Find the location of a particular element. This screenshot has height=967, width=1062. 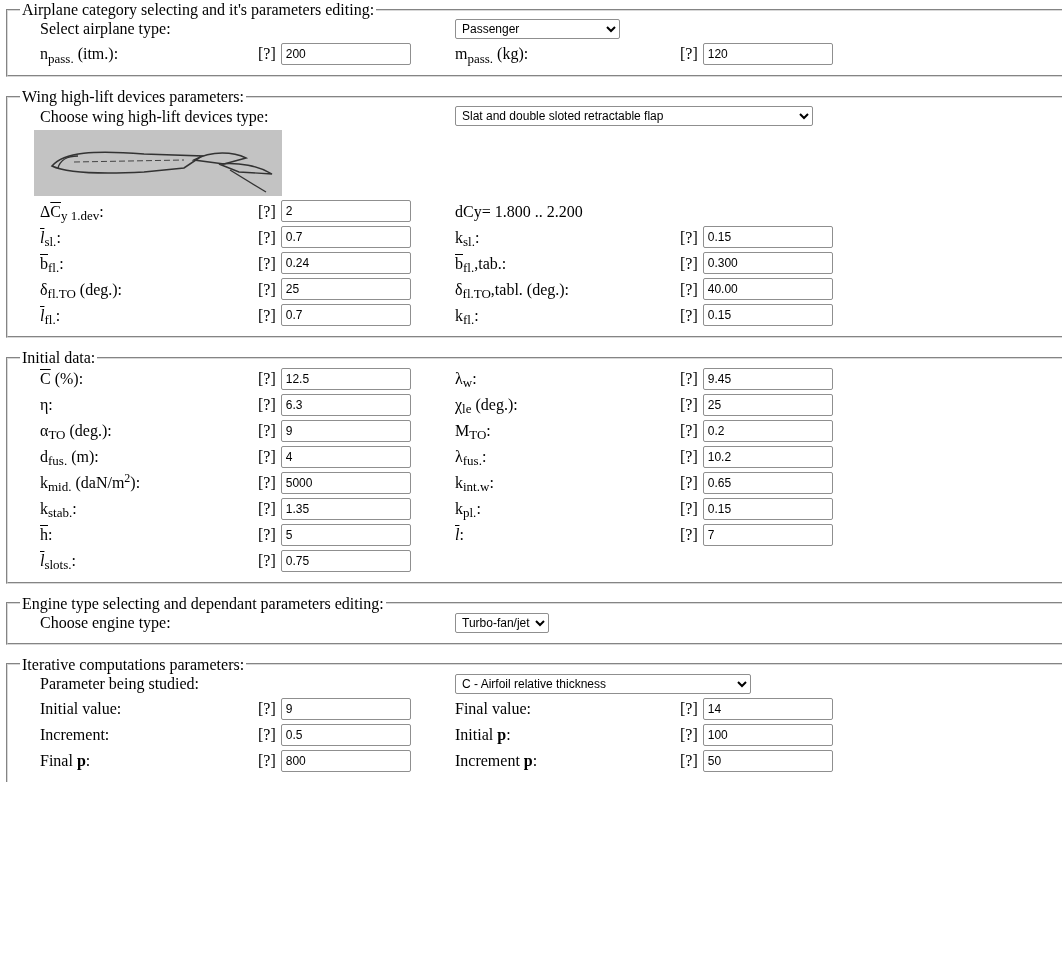

input-field: 0.75 is located at coordinates (345, 560).